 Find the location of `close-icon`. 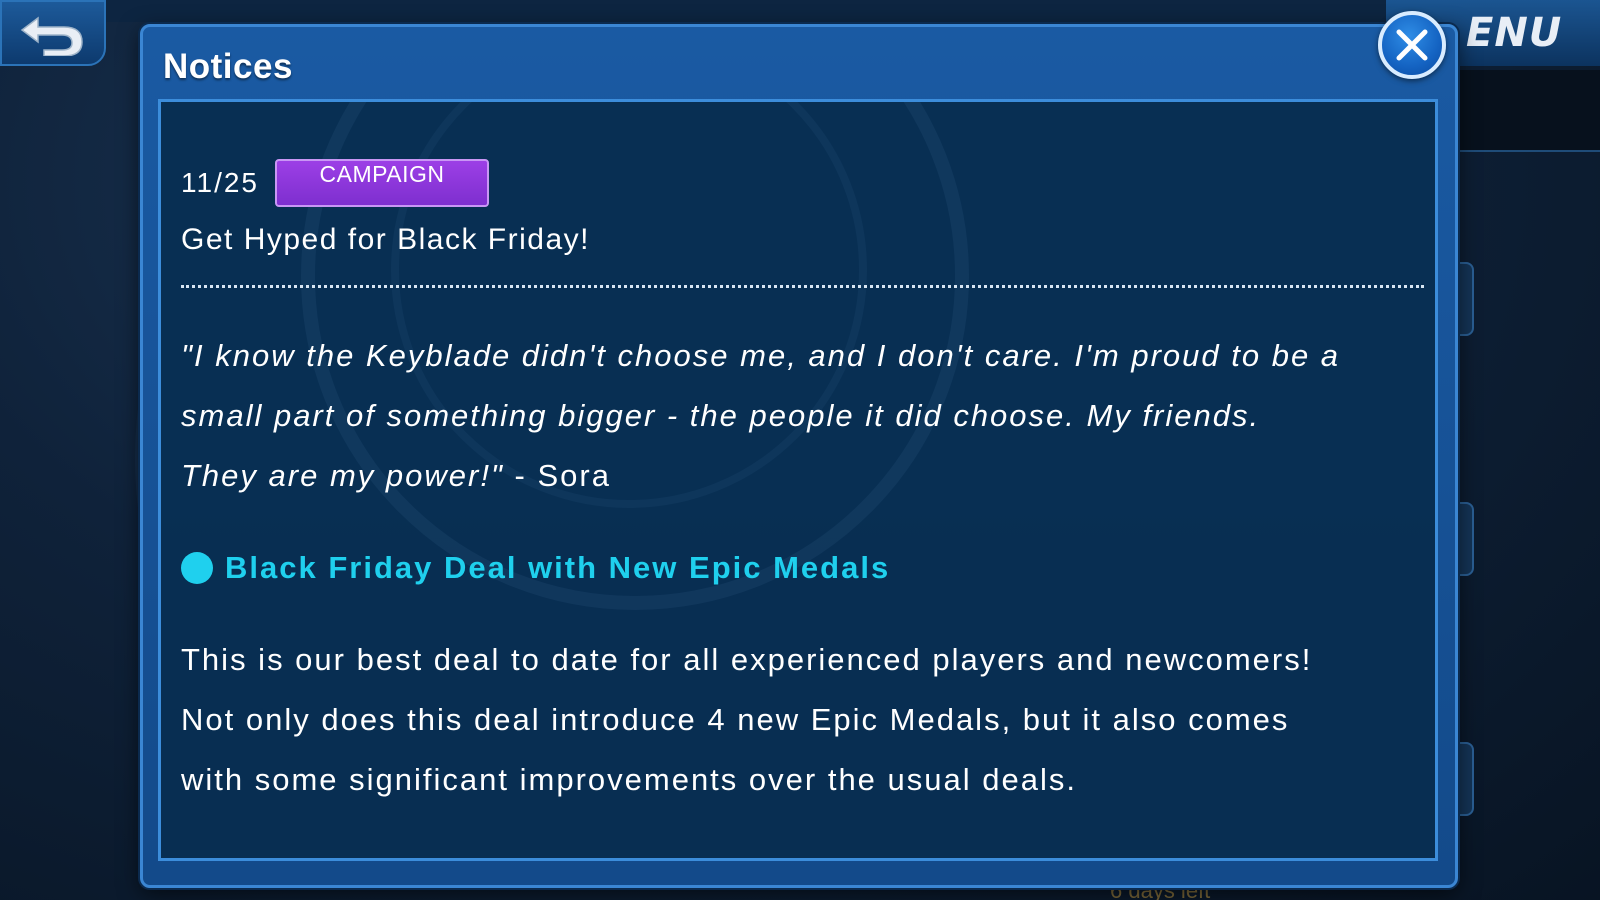

close-icon is located at coordinates (1412, 45).